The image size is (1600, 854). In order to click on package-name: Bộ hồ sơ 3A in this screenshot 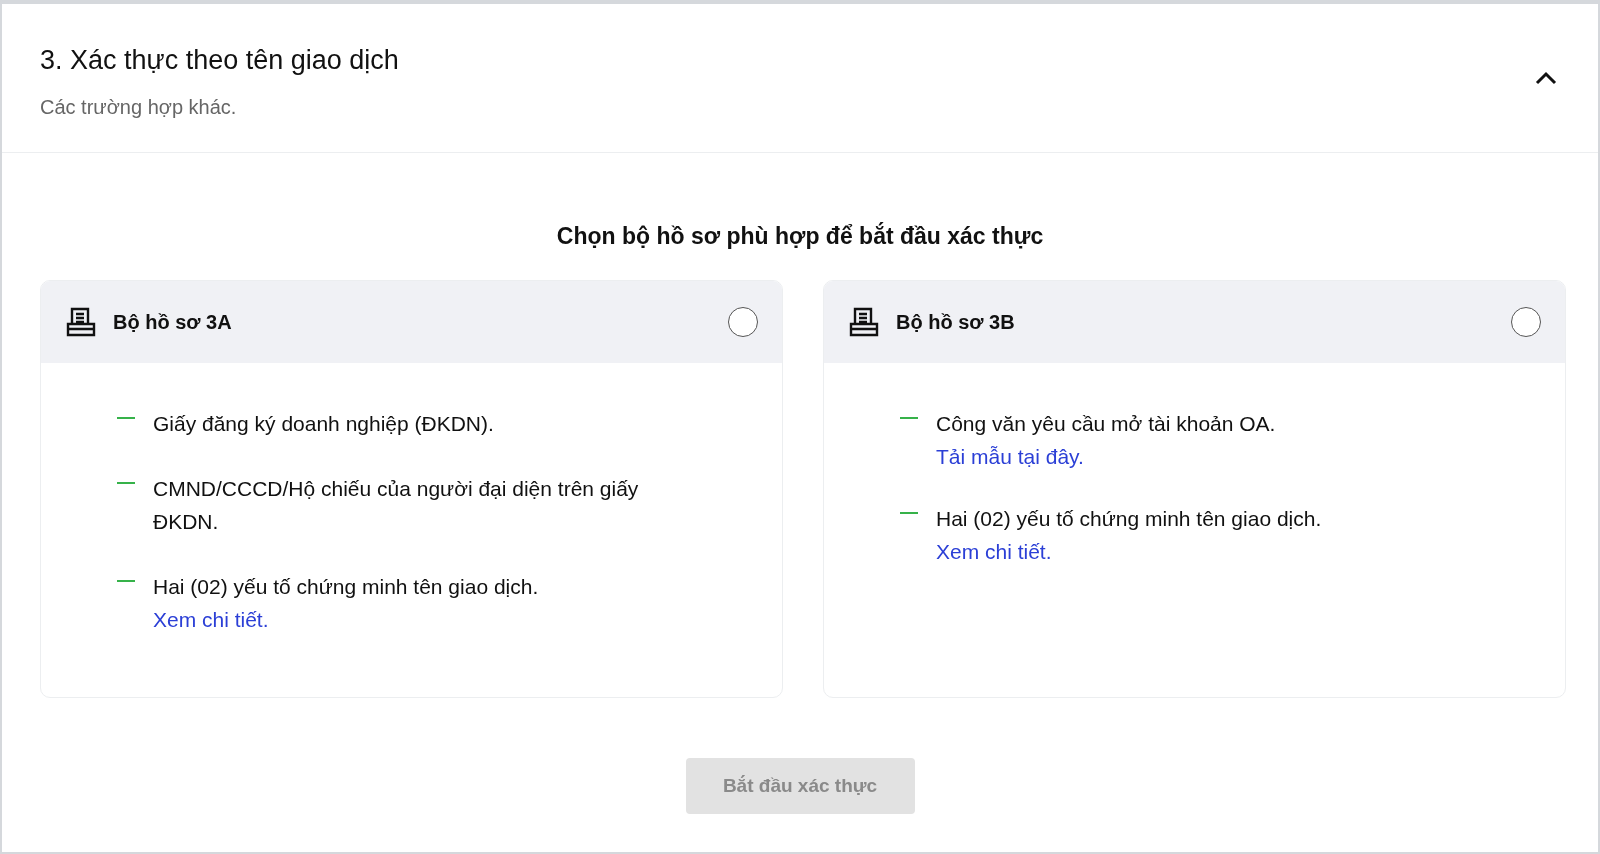, I will do `click(173, 322)`.